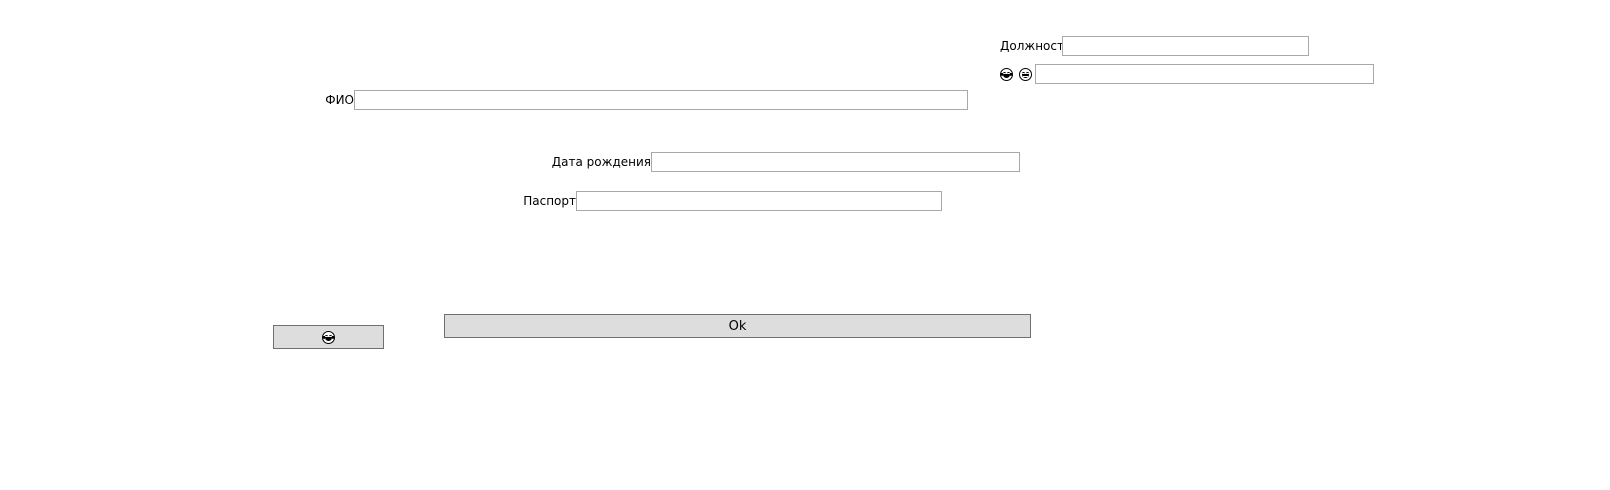 The height and width of the screenshot is (490, 1610). I want to click on position-input, so click(1185, 46).